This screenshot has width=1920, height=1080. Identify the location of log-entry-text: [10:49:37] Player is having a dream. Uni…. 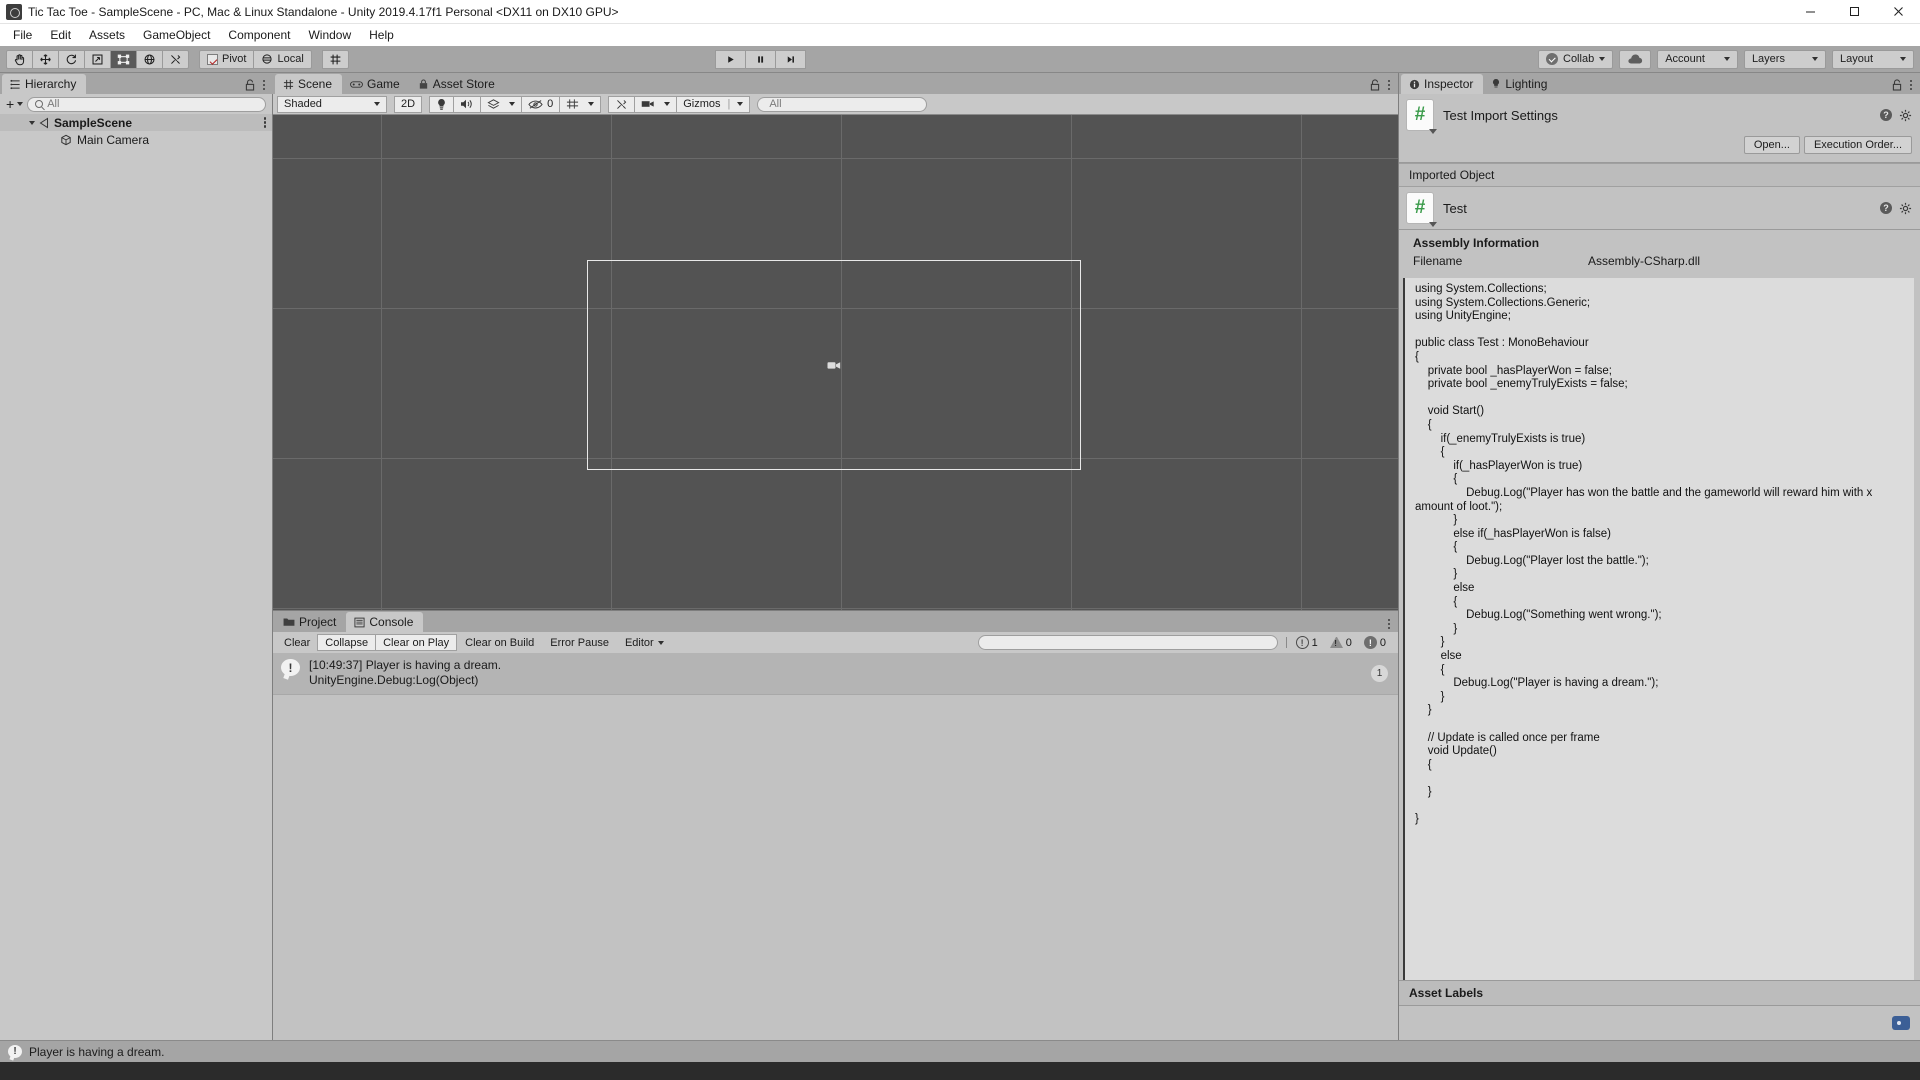
(405, 673).